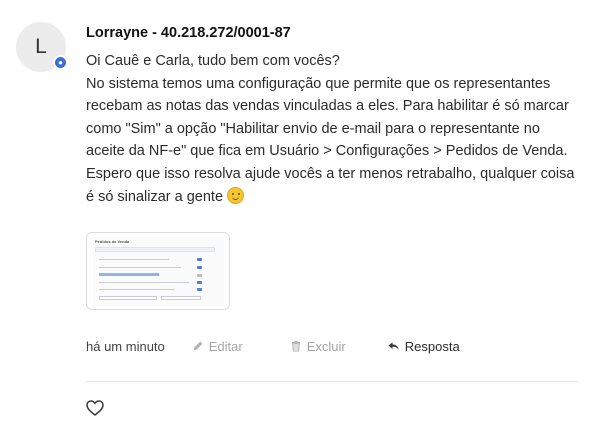 The image size is (601, 430). Describe the element at coordinates (295, 346) in the screenshot. I see `trash-icon` at that location.